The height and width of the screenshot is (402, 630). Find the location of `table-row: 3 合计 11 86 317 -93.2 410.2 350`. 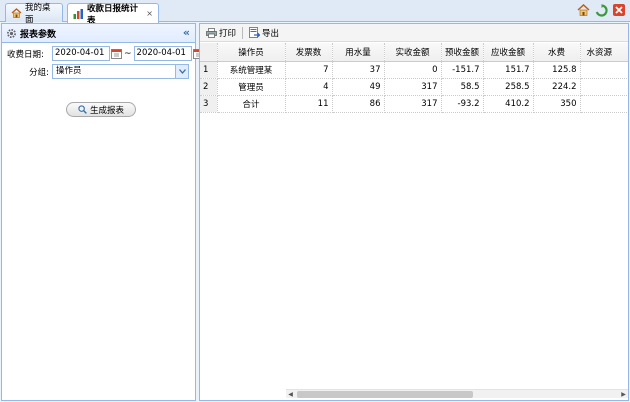

table-row: 3 合计 11 86 317 -93.2 410.2 350 is located at coordinates (414, 104).